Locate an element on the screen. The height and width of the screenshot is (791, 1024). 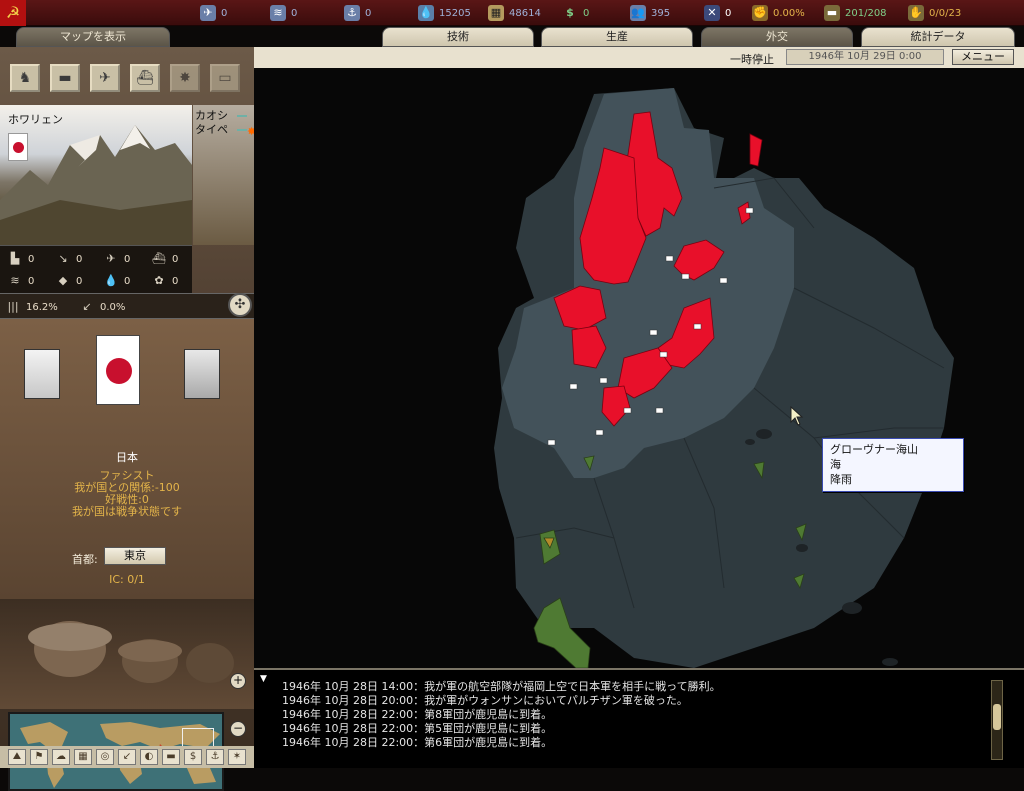
resource-supplies: ▦ 48614 is located at coordinates (514, 13).